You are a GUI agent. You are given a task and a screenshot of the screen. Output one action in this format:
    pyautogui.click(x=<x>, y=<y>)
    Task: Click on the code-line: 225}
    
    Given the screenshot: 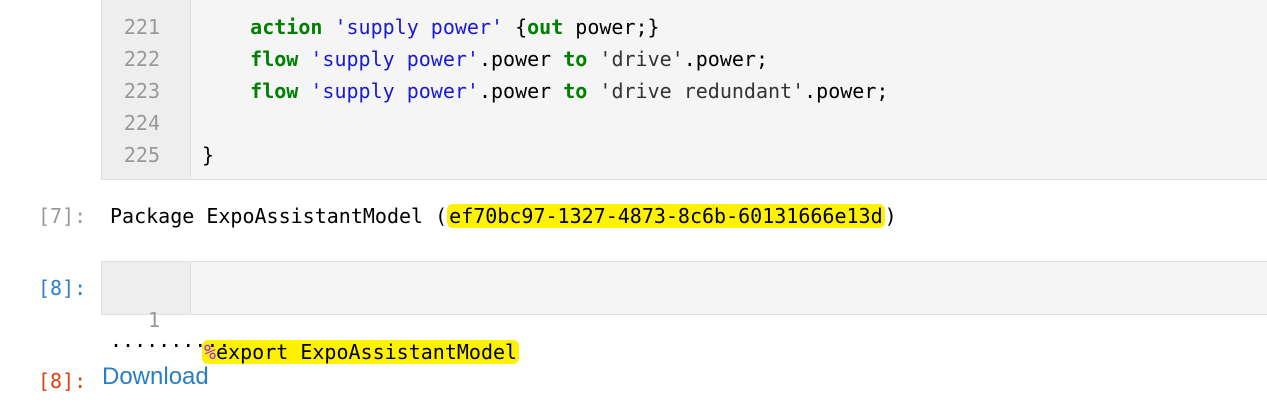 What is the action you would take?
    pyautogui.click(x=684, y=155)
    